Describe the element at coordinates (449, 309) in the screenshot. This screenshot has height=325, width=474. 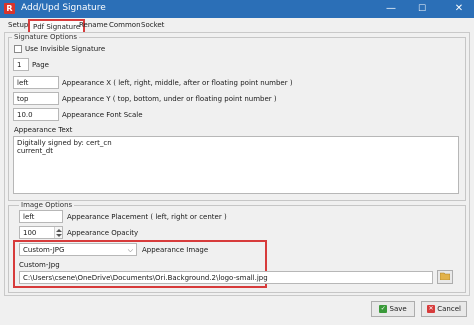
I see `cancel-label: Cancel` at that location.